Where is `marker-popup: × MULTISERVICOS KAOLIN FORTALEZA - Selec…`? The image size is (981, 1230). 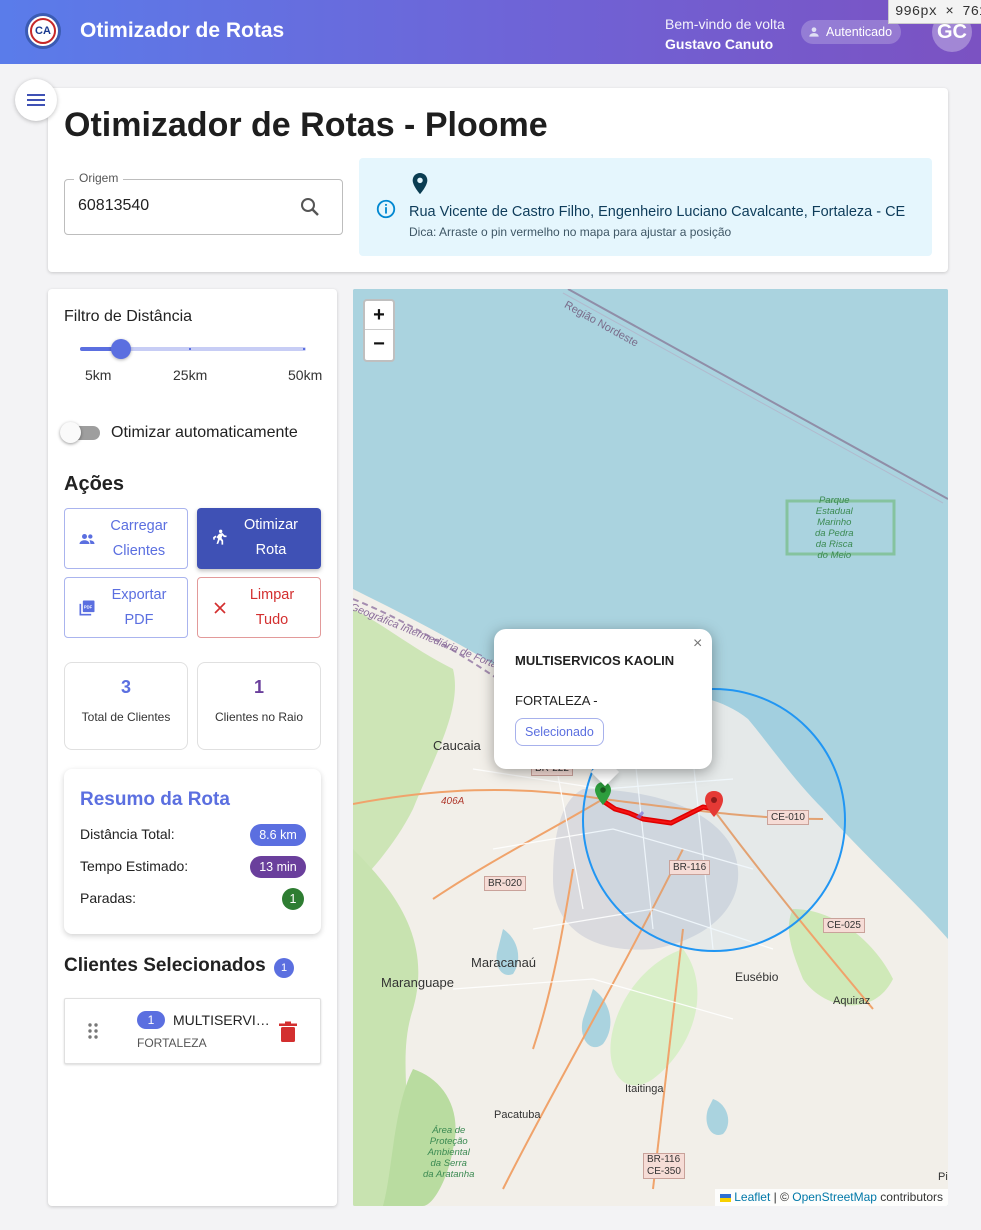 marker-popup: × MULTISERVICOS KAOLIN FORTALEZA - Selec… is located at coordinates (603, 699).